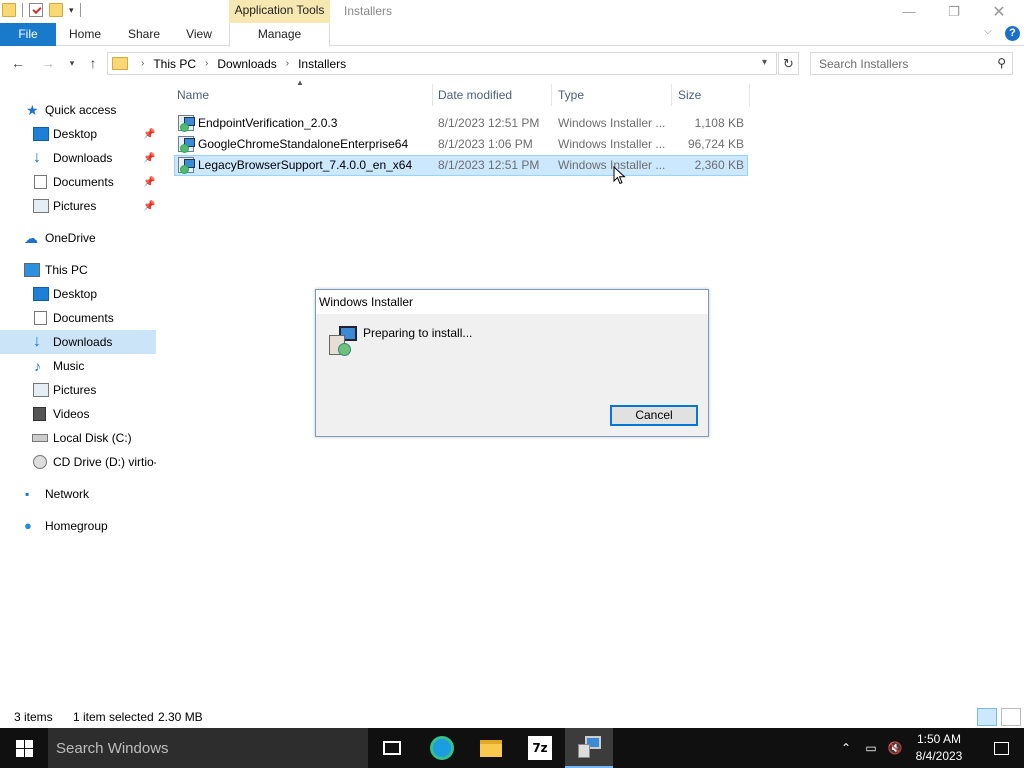 The height and width of the screenshot is (768, 1024). Describe the element at coordinates (83, 318) in the screenshot. I see `nav-item-label: Documents` at that location.